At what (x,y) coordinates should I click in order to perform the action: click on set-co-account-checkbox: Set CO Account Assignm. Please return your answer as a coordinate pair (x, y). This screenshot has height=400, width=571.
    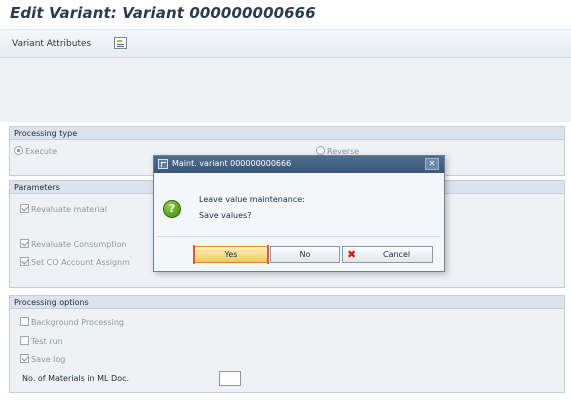
    Looking at the image, I should click on (75, 262).